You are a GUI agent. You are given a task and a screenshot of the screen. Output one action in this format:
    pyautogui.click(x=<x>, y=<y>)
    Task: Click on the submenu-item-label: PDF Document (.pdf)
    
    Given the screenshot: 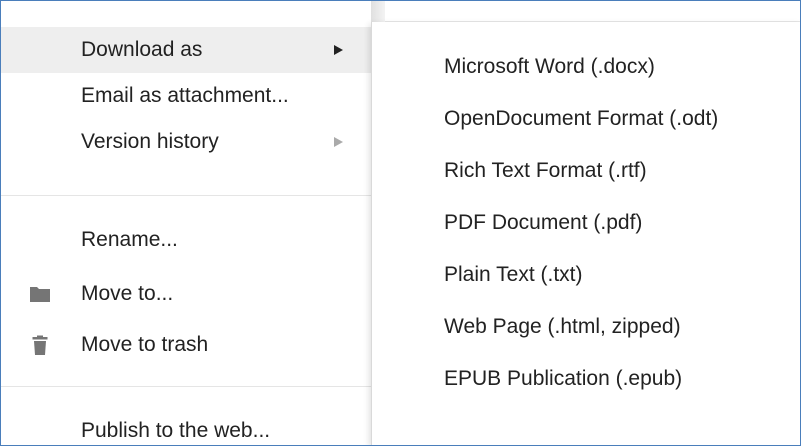 What is the action you would take?
    pyautogui.click(x=543, y=222)
    